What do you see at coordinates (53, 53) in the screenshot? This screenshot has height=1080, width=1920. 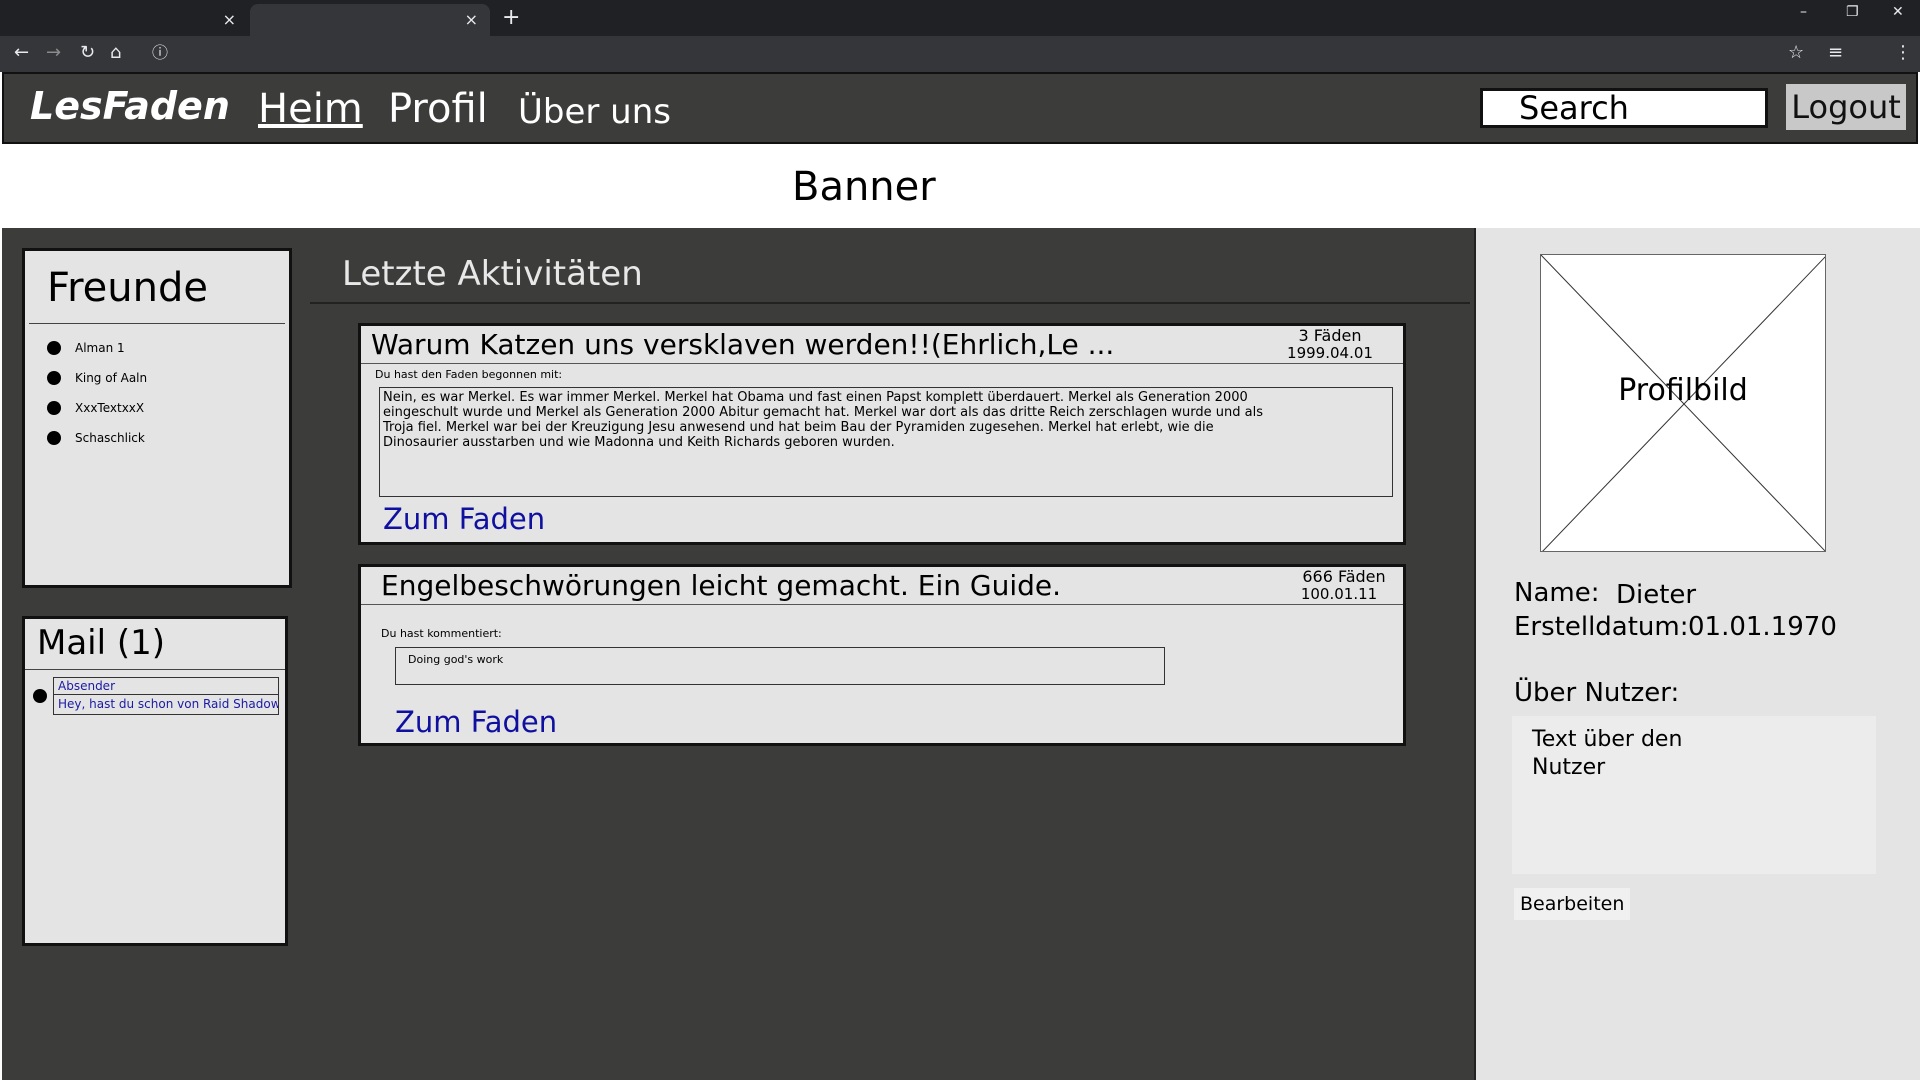 I see `forward-icon: →` at bounding box center [53, 53].